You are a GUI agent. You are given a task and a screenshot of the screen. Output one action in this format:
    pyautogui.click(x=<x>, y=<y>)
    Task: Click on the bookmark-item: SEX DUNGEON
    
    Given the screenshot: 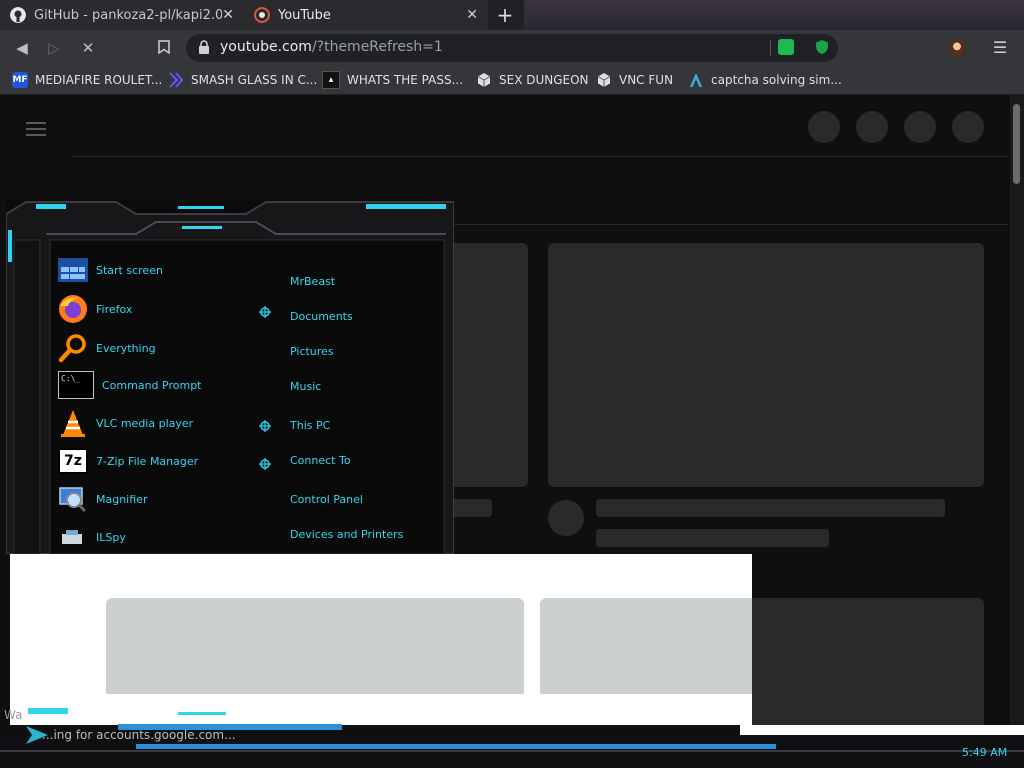 What is the action you would take?
    pyautogui.click(x=532, y=80)
    